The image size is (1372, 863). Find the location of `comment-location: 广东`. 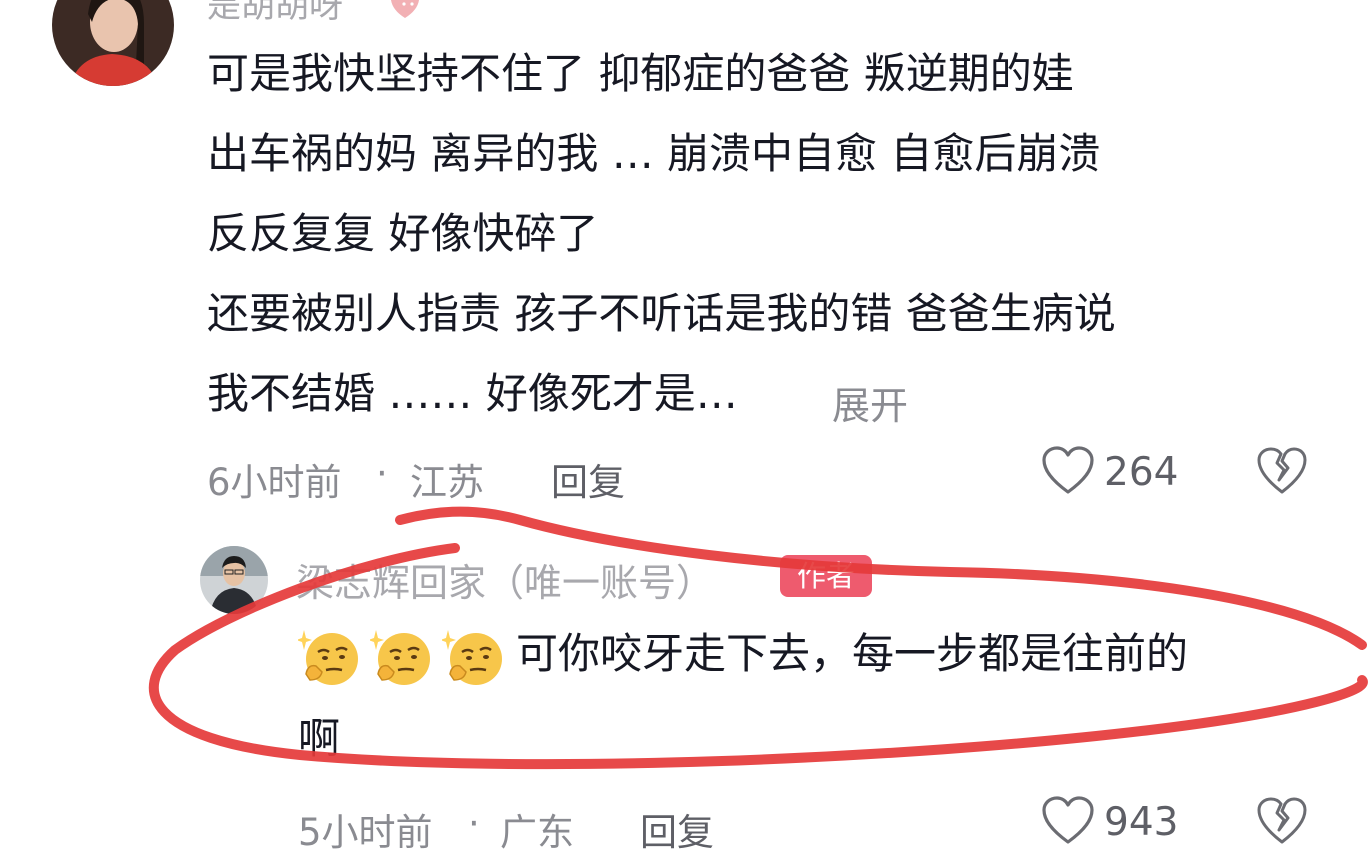

comment-location: 广东 is located at coordinates (537, 832).